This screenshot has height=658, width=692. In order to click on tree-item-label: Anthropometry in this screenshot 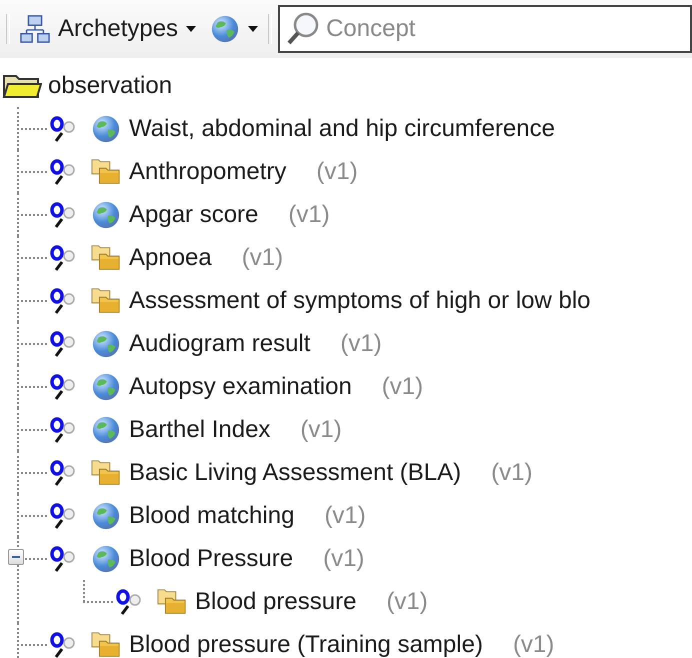, I will do `click(207, 172)`.